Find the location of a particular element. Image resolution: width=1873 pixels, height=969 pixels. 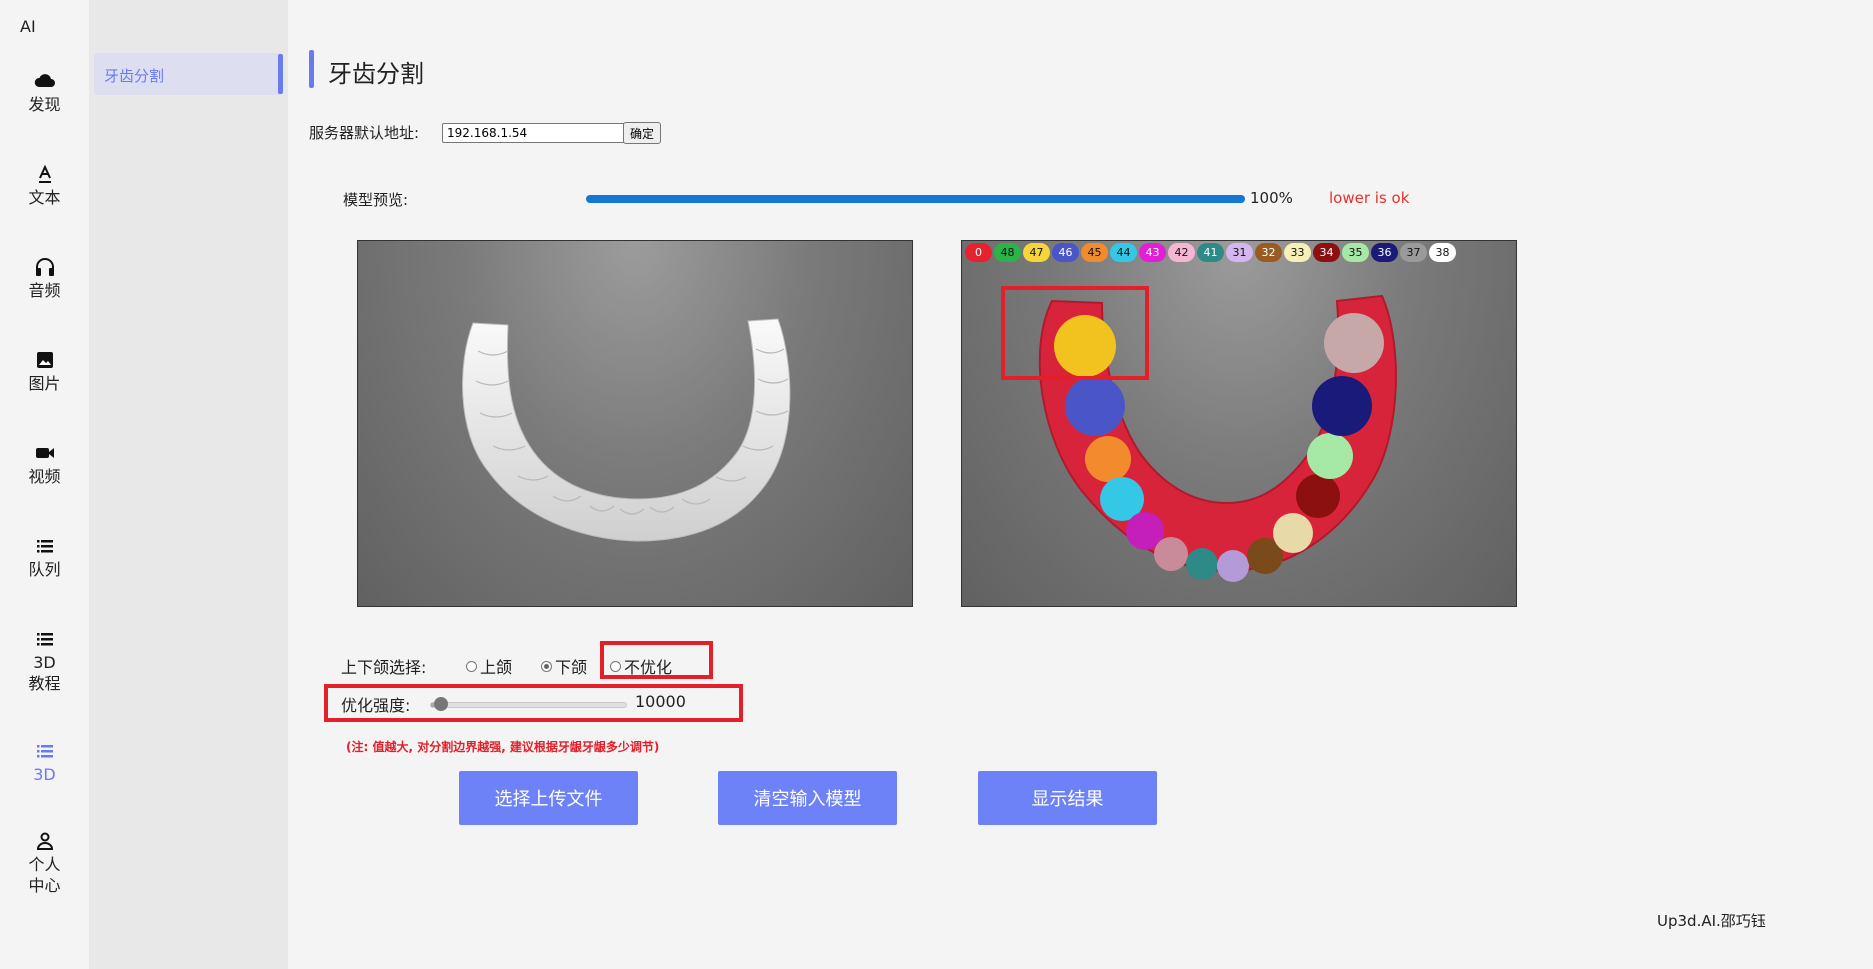

legend-chip: 32 is located at coordinates (1268, 252).